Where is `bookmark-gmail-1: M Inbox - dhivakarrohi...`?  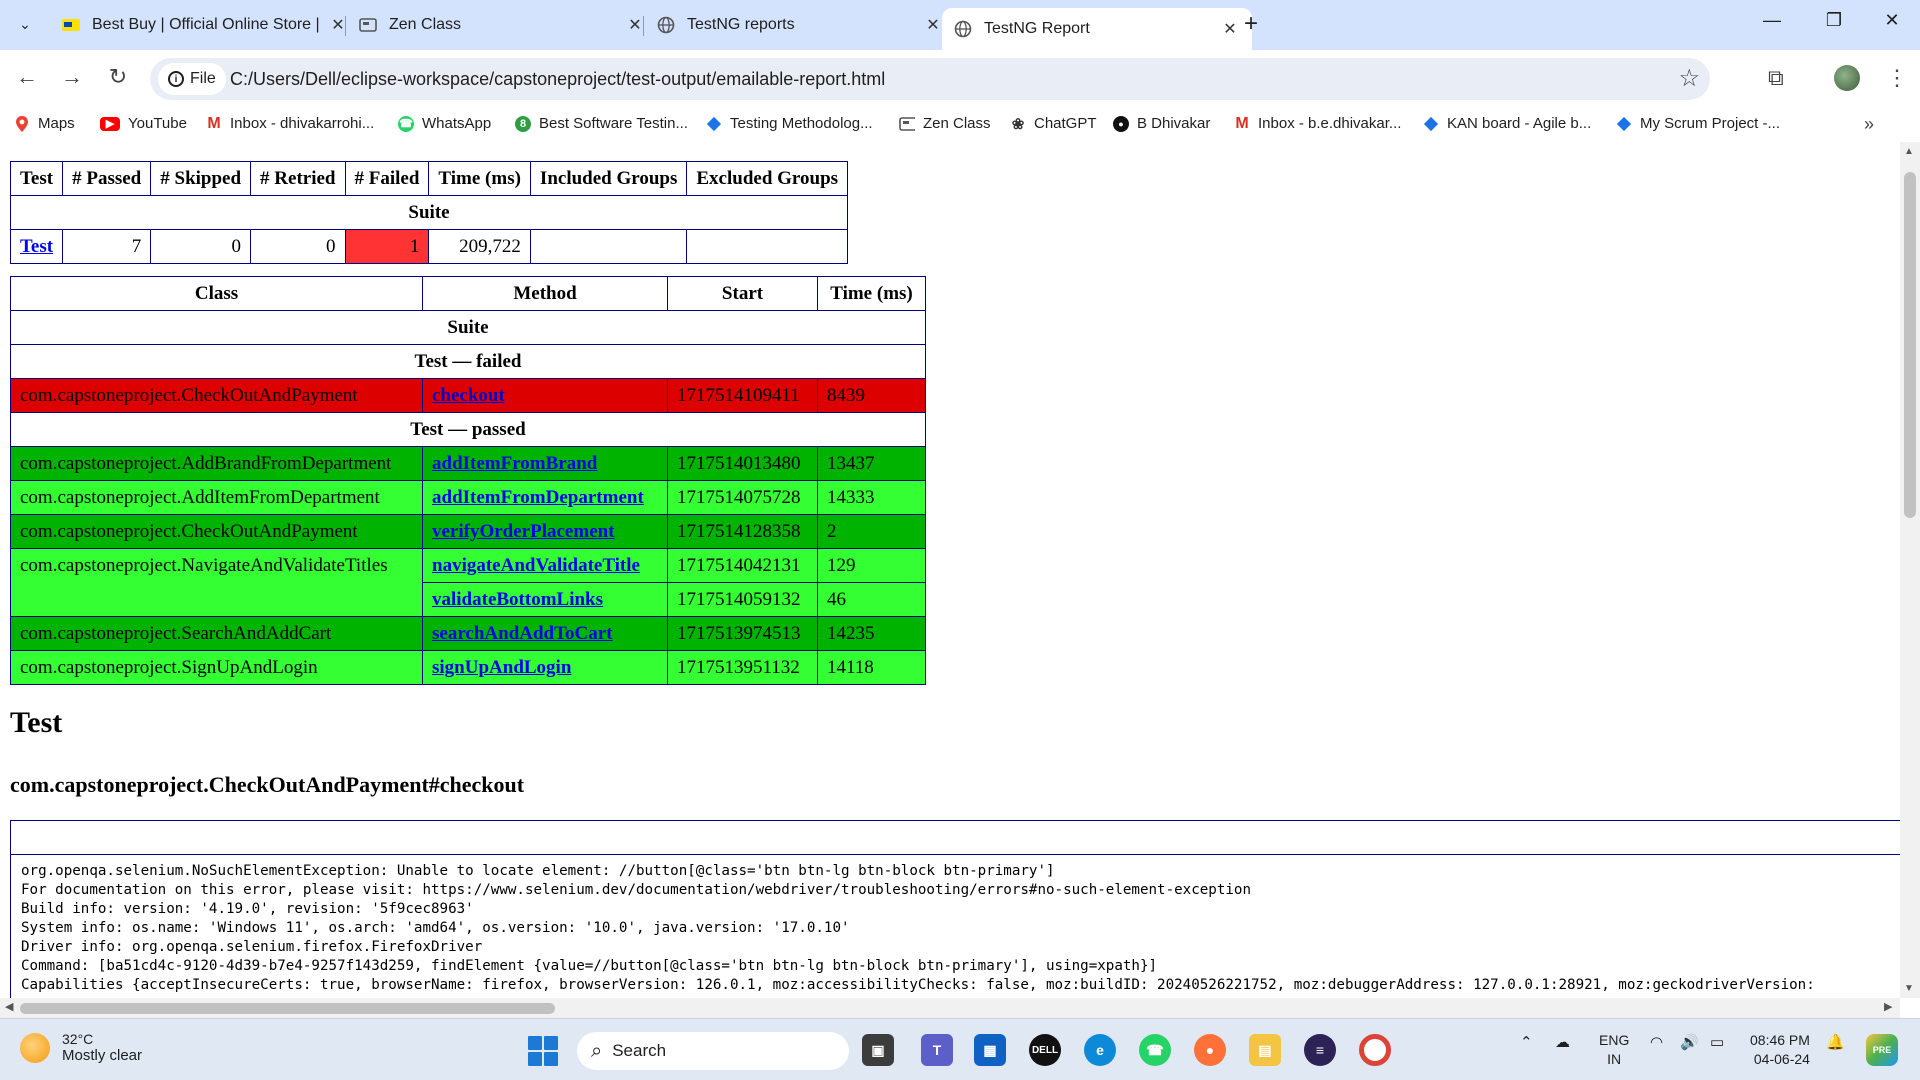 bookmark-gmail-1: M Inbox - dhivakarrohi... is located at coordinates (290, 124).